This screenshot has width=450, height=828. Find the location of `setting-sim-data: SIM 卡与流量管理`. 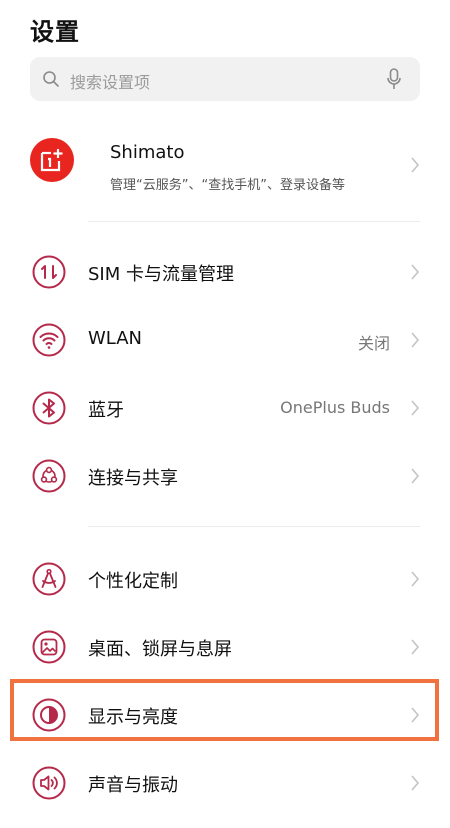

setting-sim-data: SIM 卡与流量管理 is located at coordinates (225, 272).